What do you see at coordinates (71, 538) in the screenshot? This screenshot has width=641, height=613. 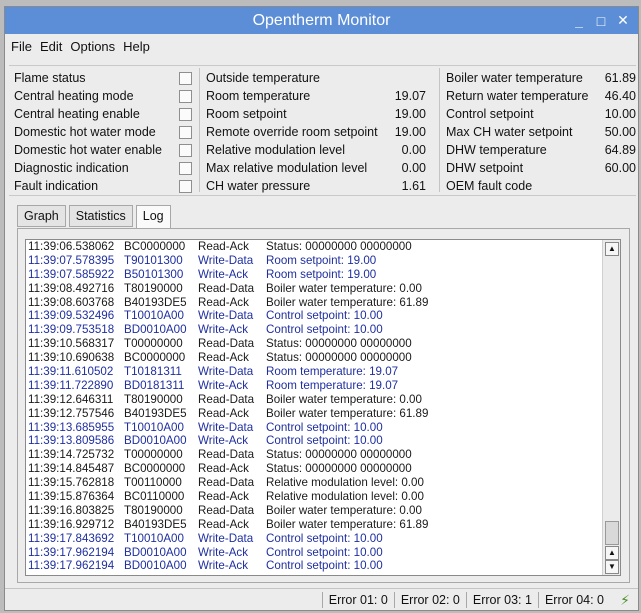 I see `log-time: 11:39:17.843692` at bounding box center [71, 538].